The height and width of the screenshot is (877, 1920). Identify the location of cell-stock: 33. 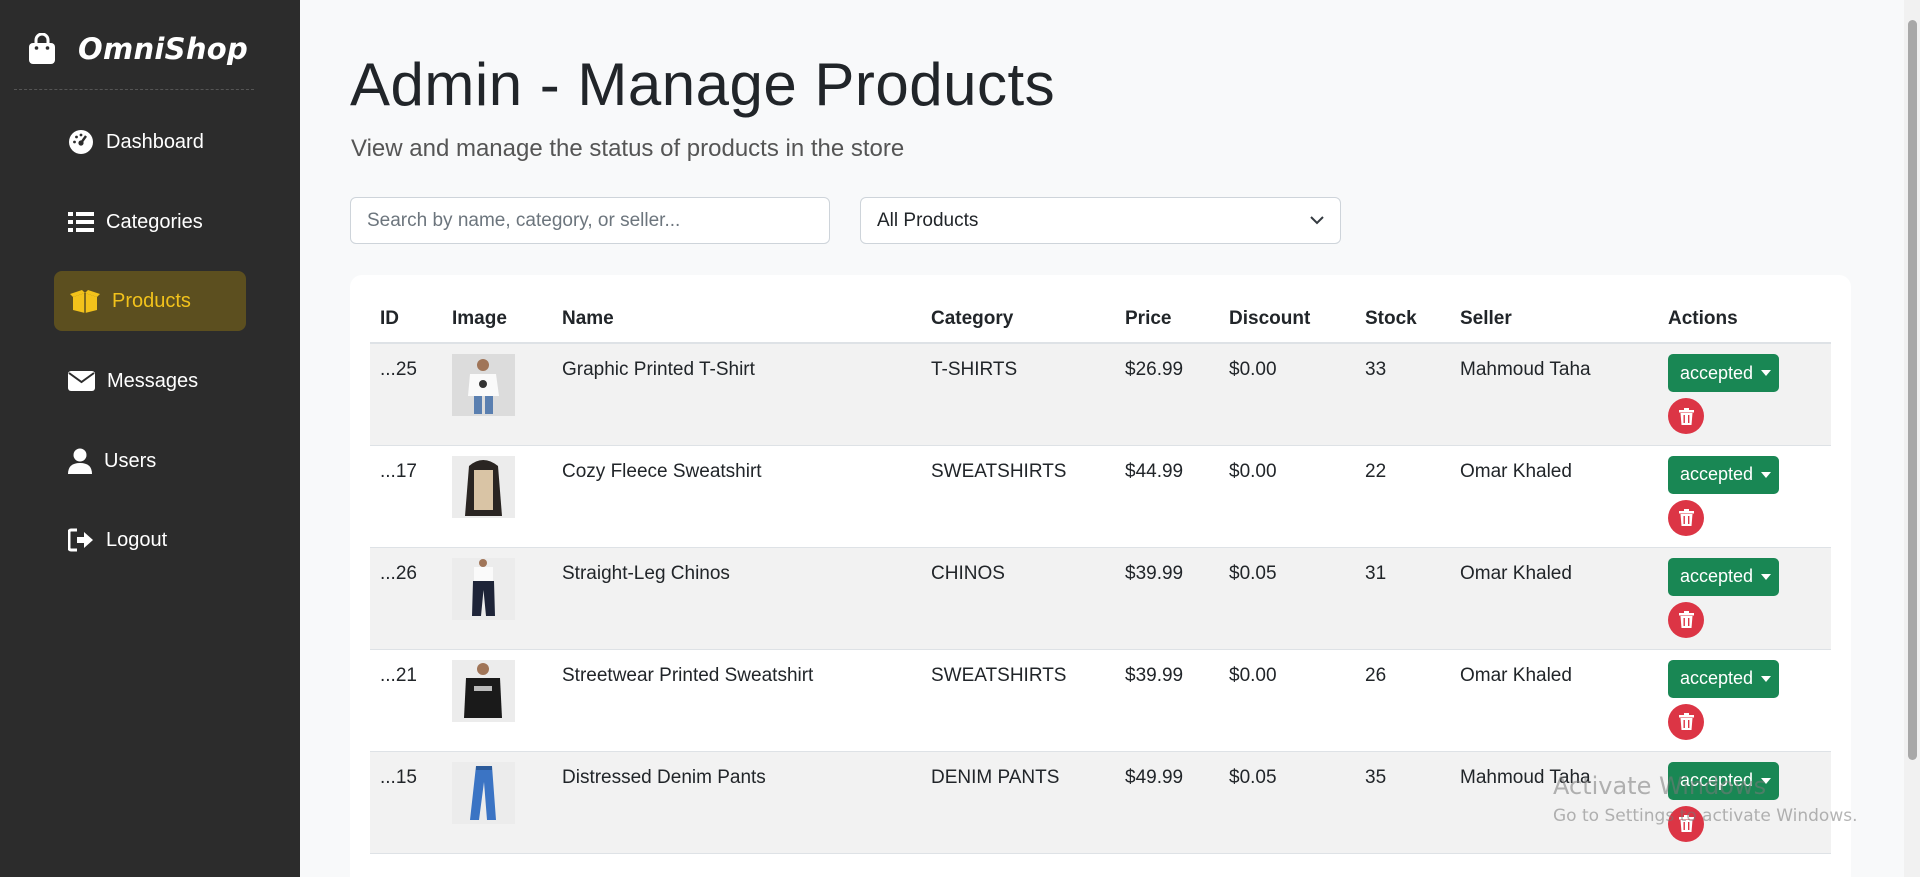
(1402, 394).